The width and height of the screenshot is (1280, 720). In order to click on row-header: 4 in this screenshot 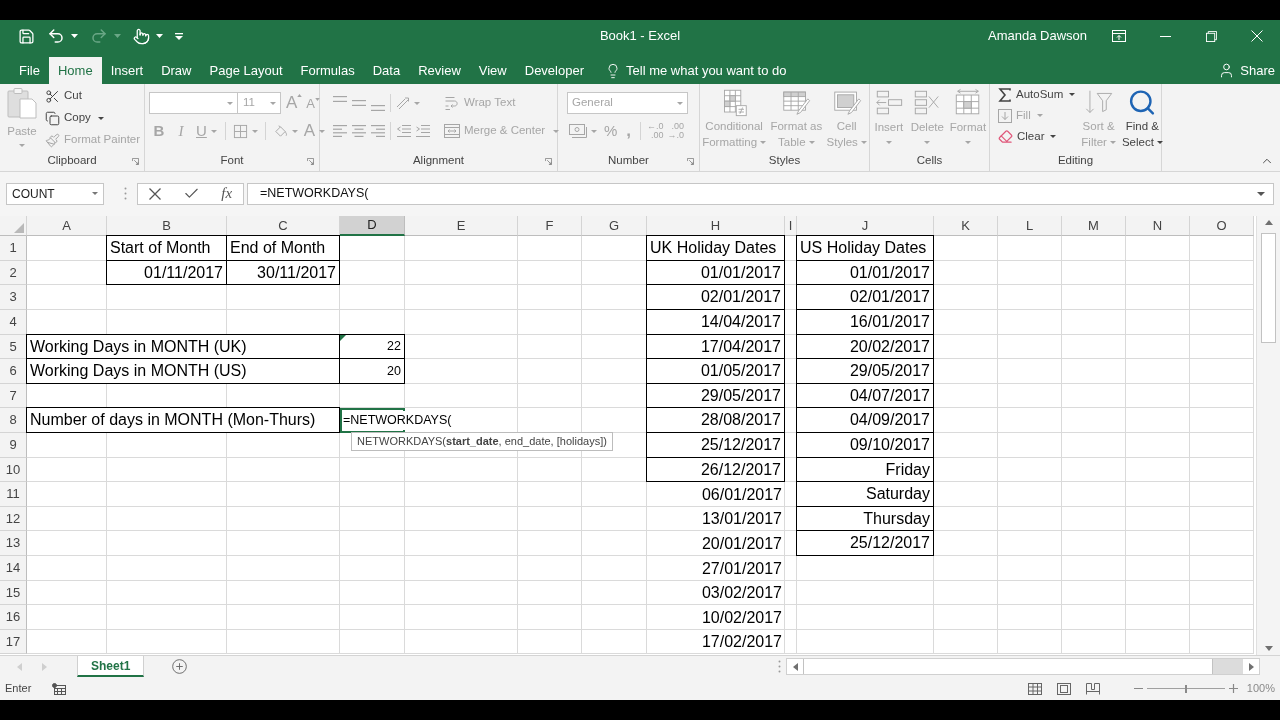, I will do `click(13, 322)`.